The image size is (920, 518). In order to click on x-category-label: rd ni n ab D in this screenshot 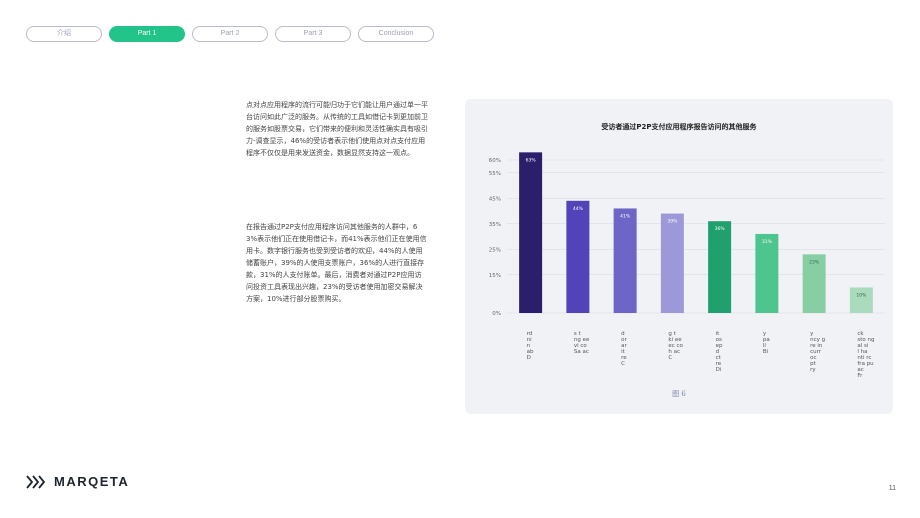, I will do `click(530, 346)`.